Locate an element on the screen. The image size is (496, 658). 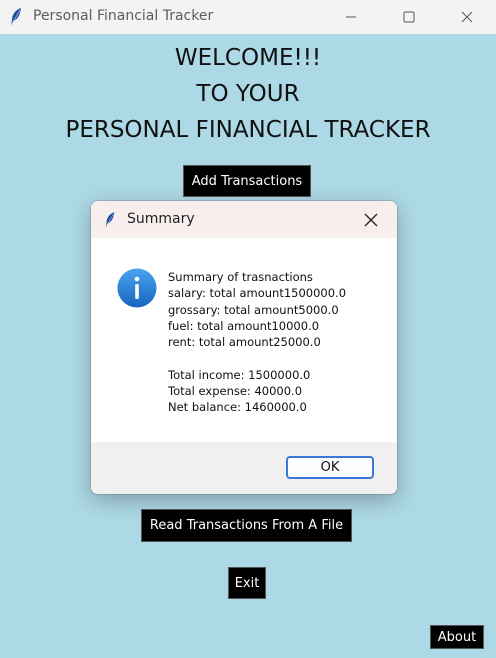
dialog-footer: OK is located at coordinates (244, 468).